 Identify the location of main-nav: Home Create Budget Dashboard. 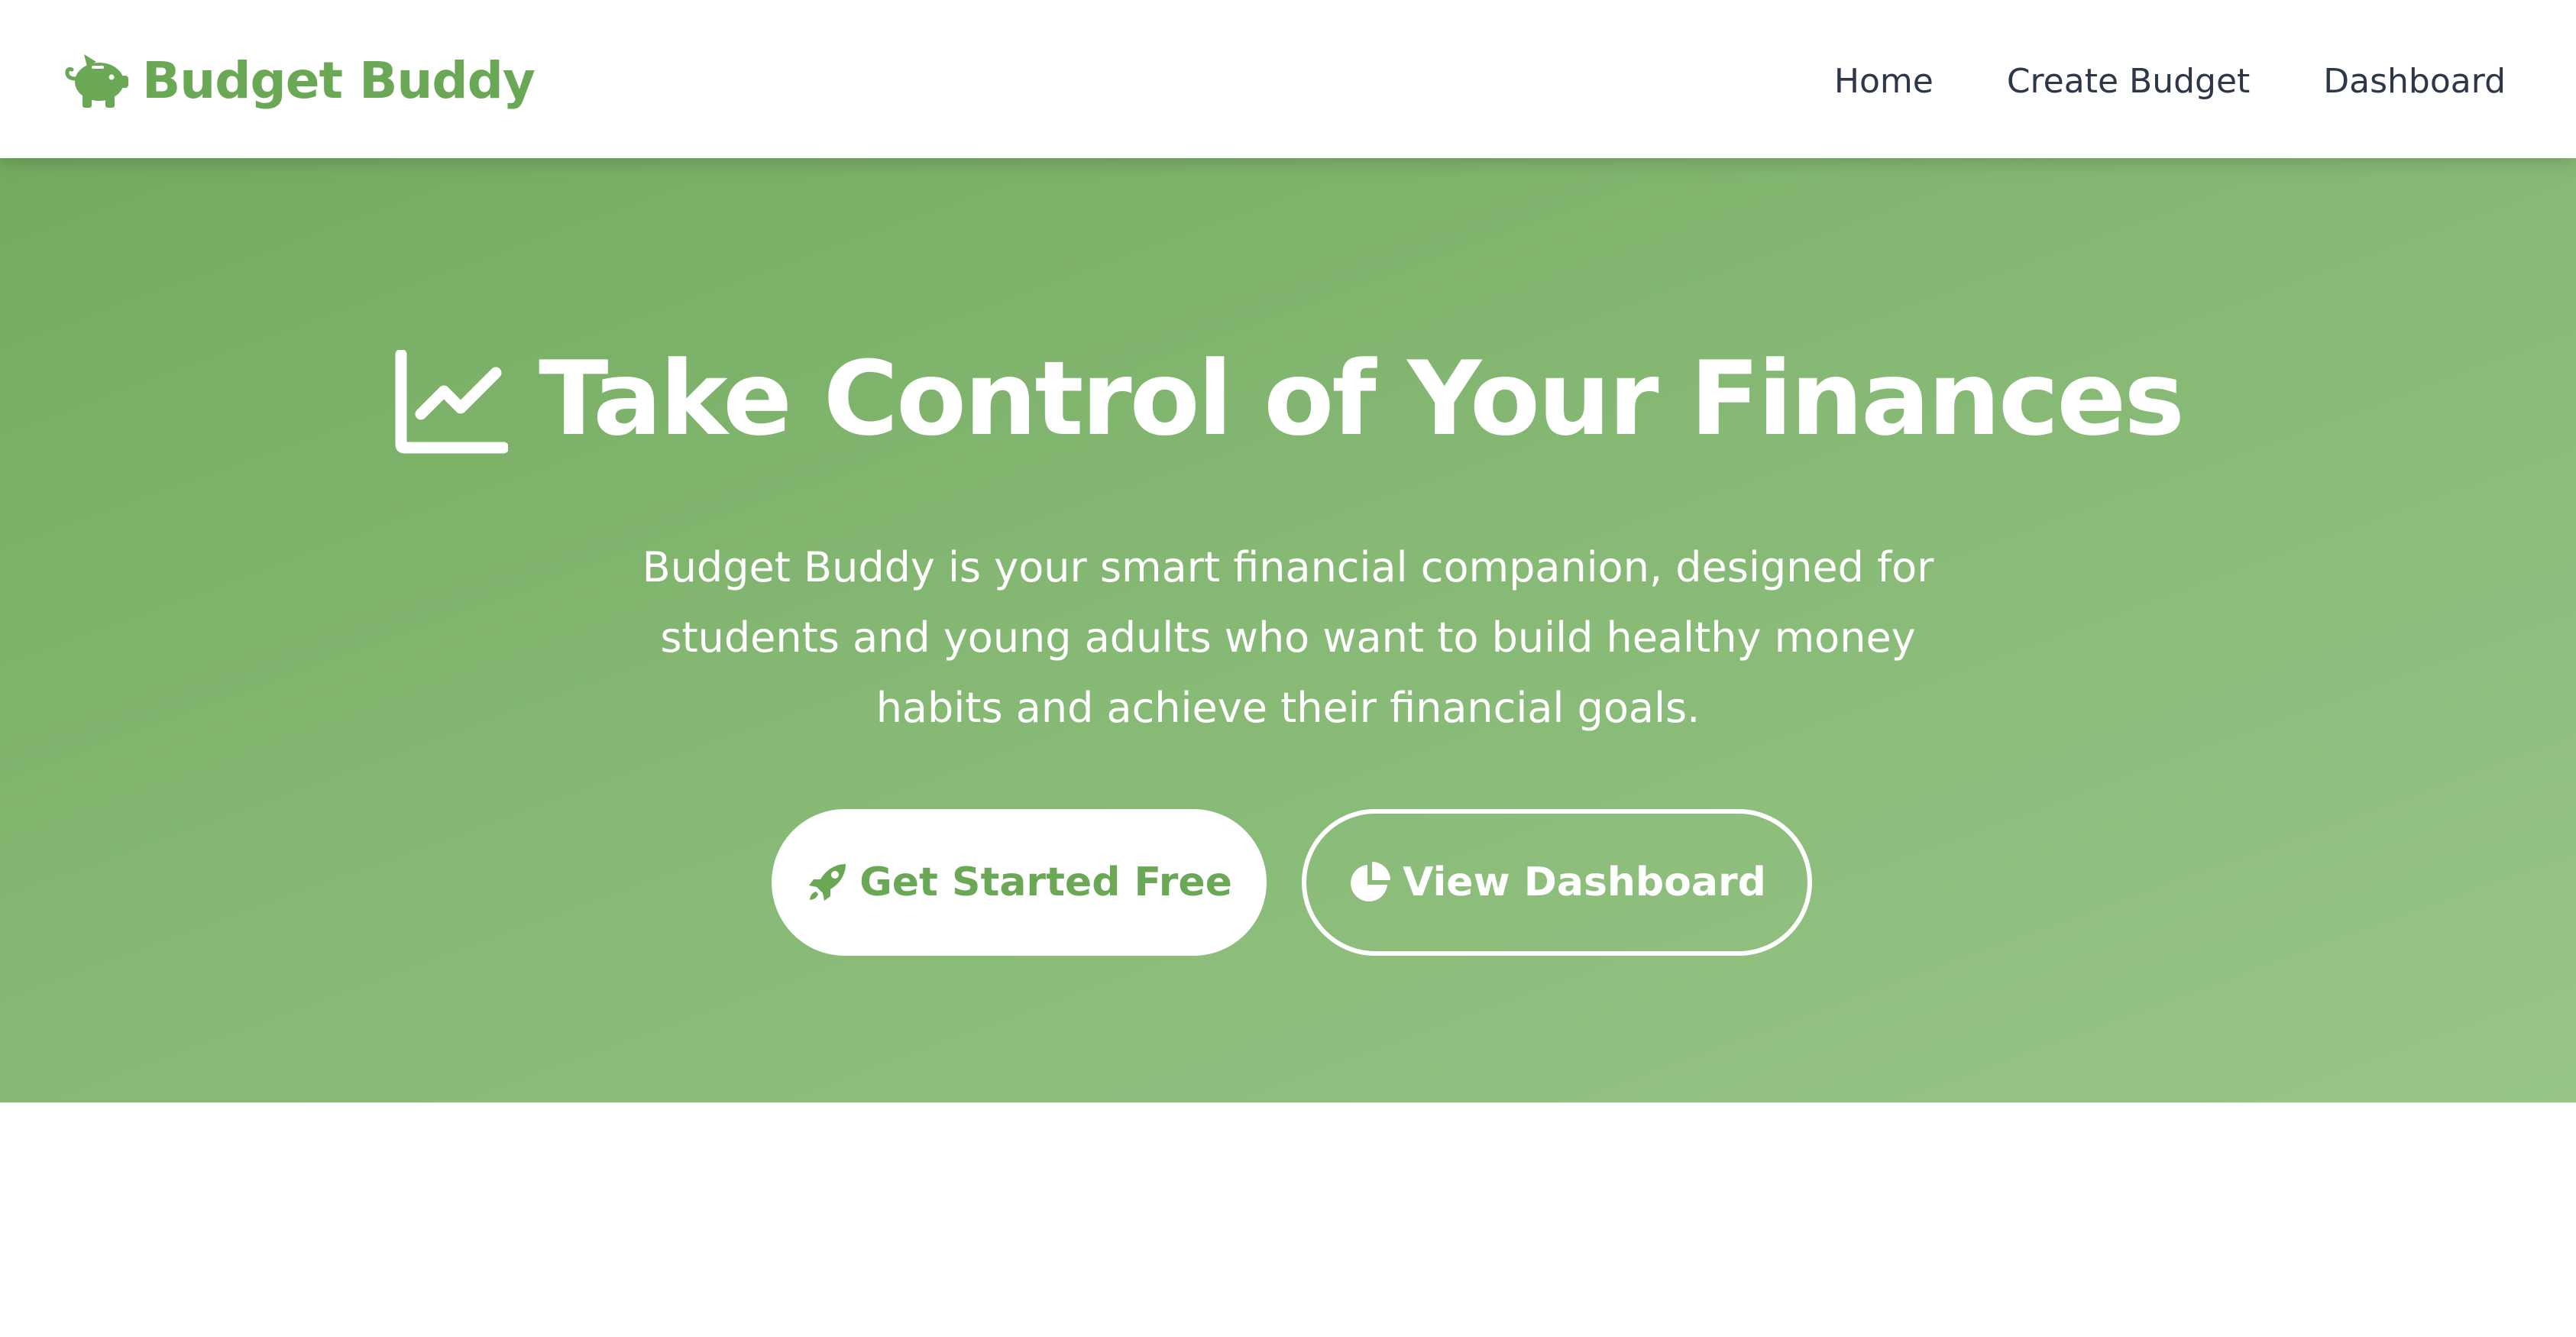
(2170, 81).